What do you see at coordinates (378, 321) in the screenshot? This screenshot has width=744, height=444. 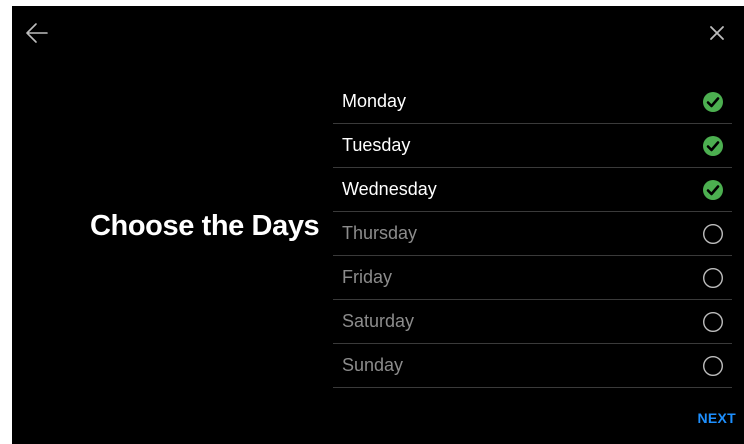 I see `day-label: Saturday` at bounding box center [378, 321].